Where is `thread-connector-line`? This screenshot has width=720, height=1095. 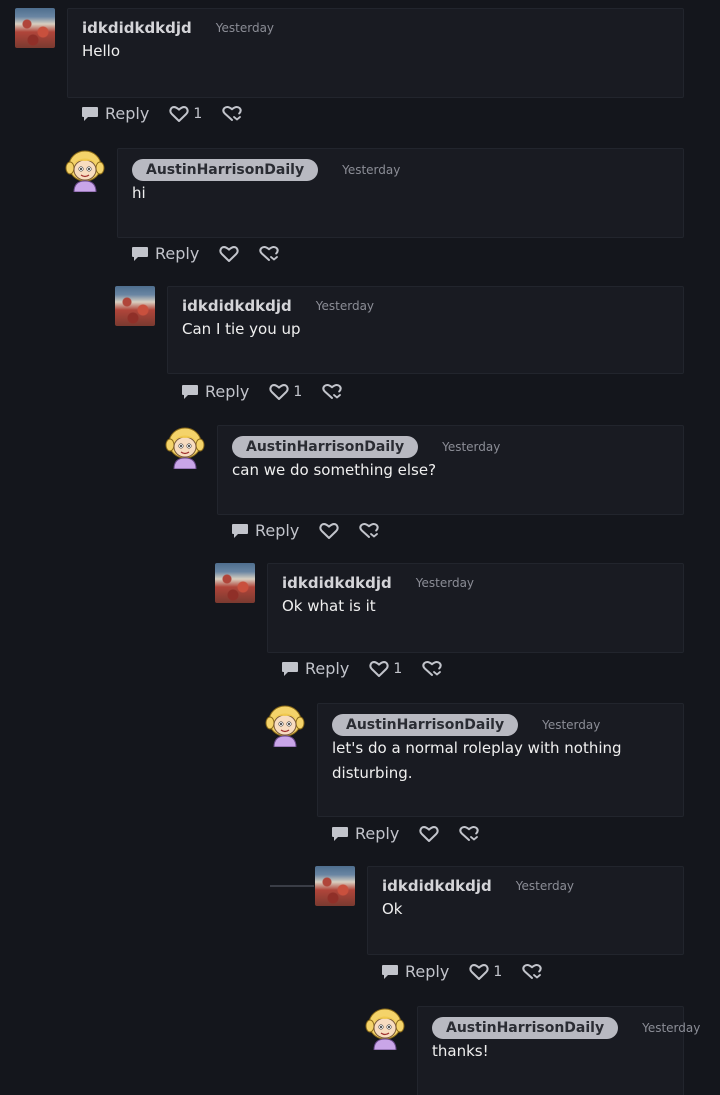 thread-connector-line is located at coordinates (292, 886).